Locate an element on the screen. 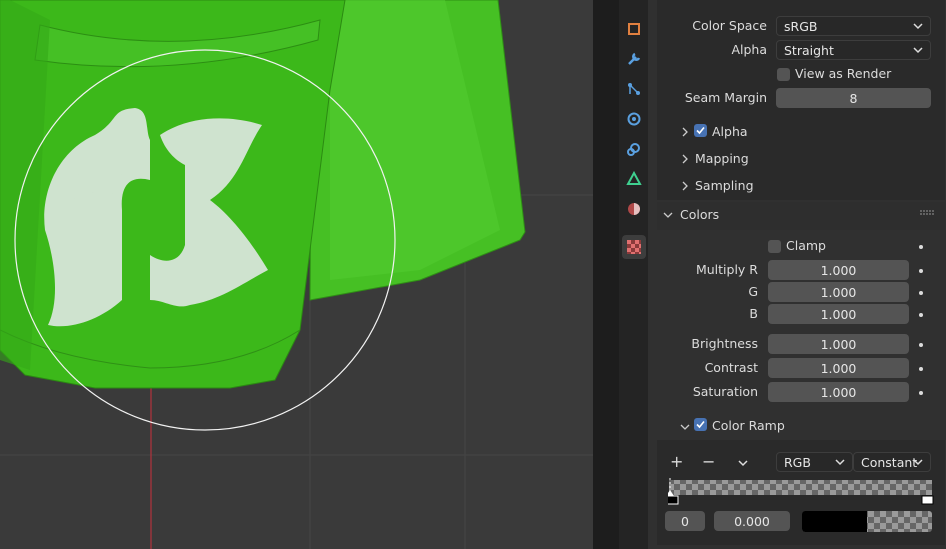 The image size is (946, 549). texture-icon is located at coordinates (634, 247).